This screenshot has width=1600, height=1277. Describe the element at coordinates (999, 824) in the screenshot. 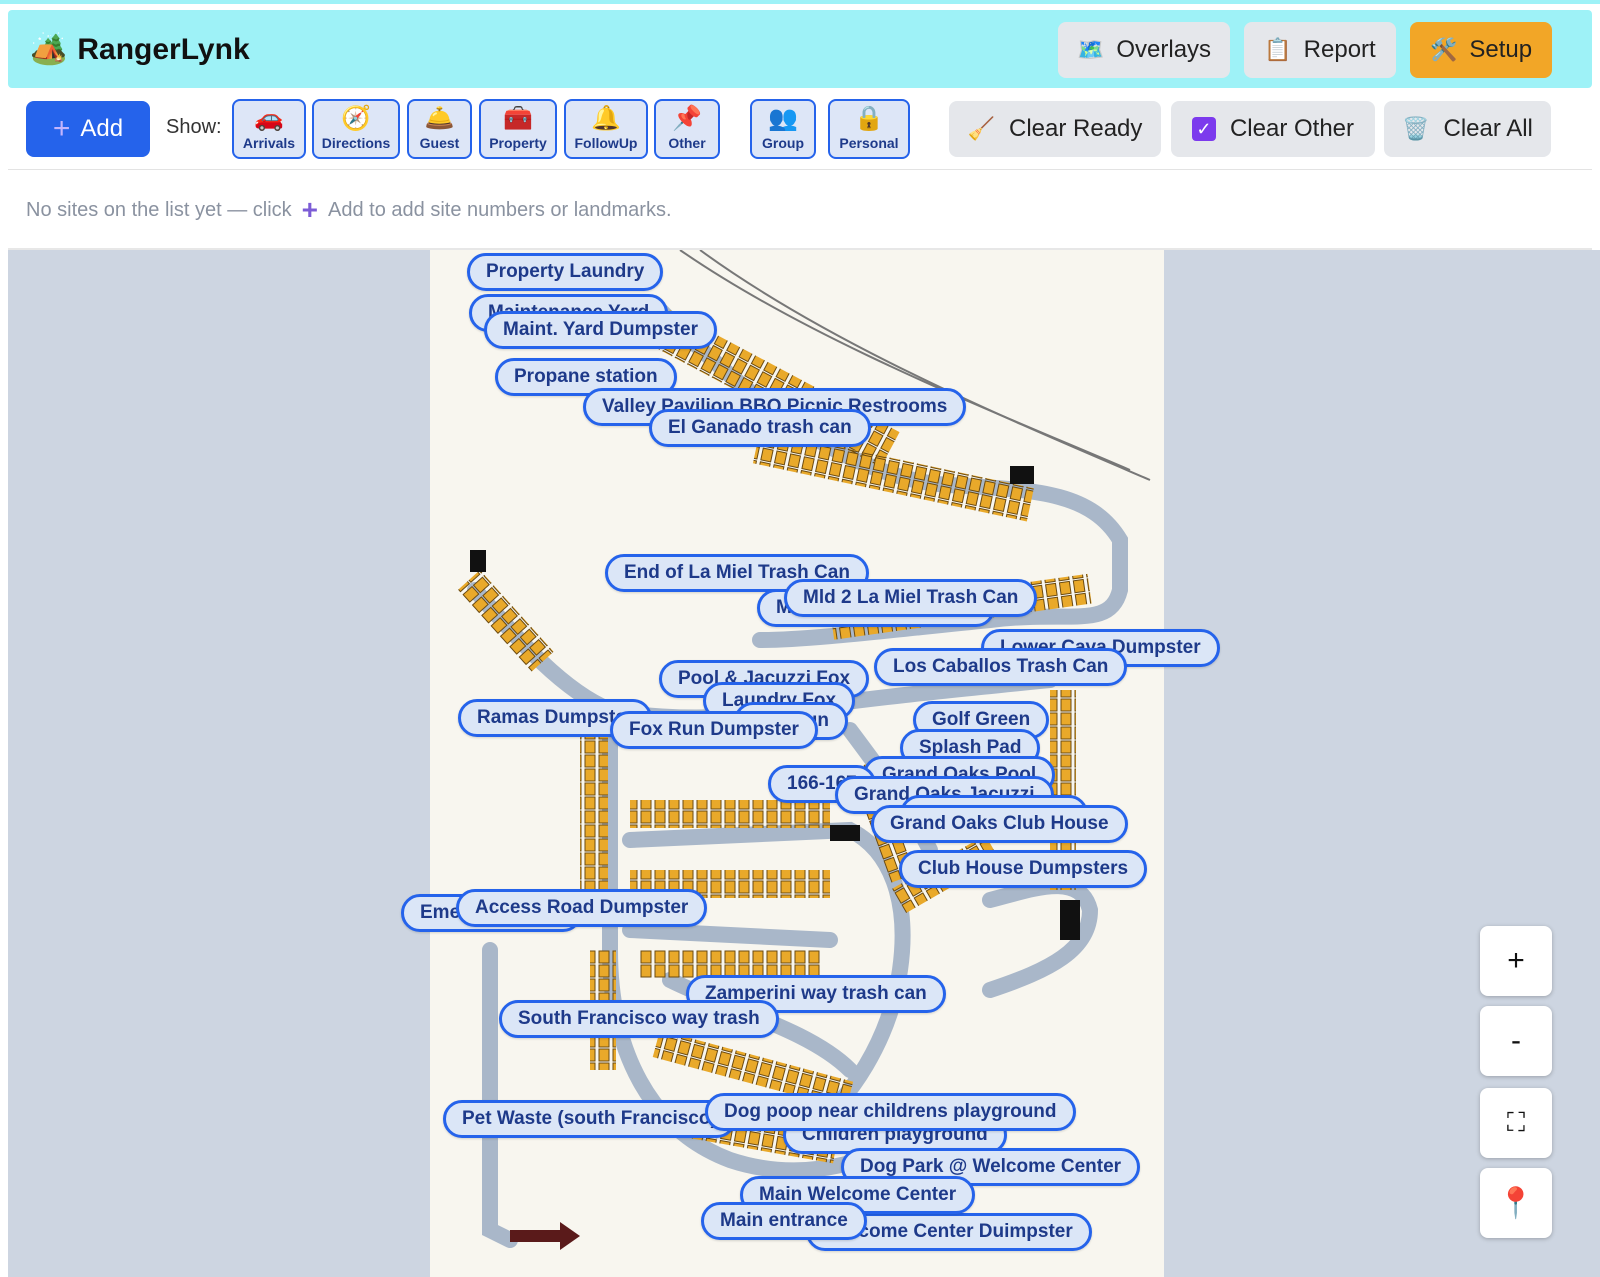

I see `map-marker: Grand Oaks Club House` at that location.